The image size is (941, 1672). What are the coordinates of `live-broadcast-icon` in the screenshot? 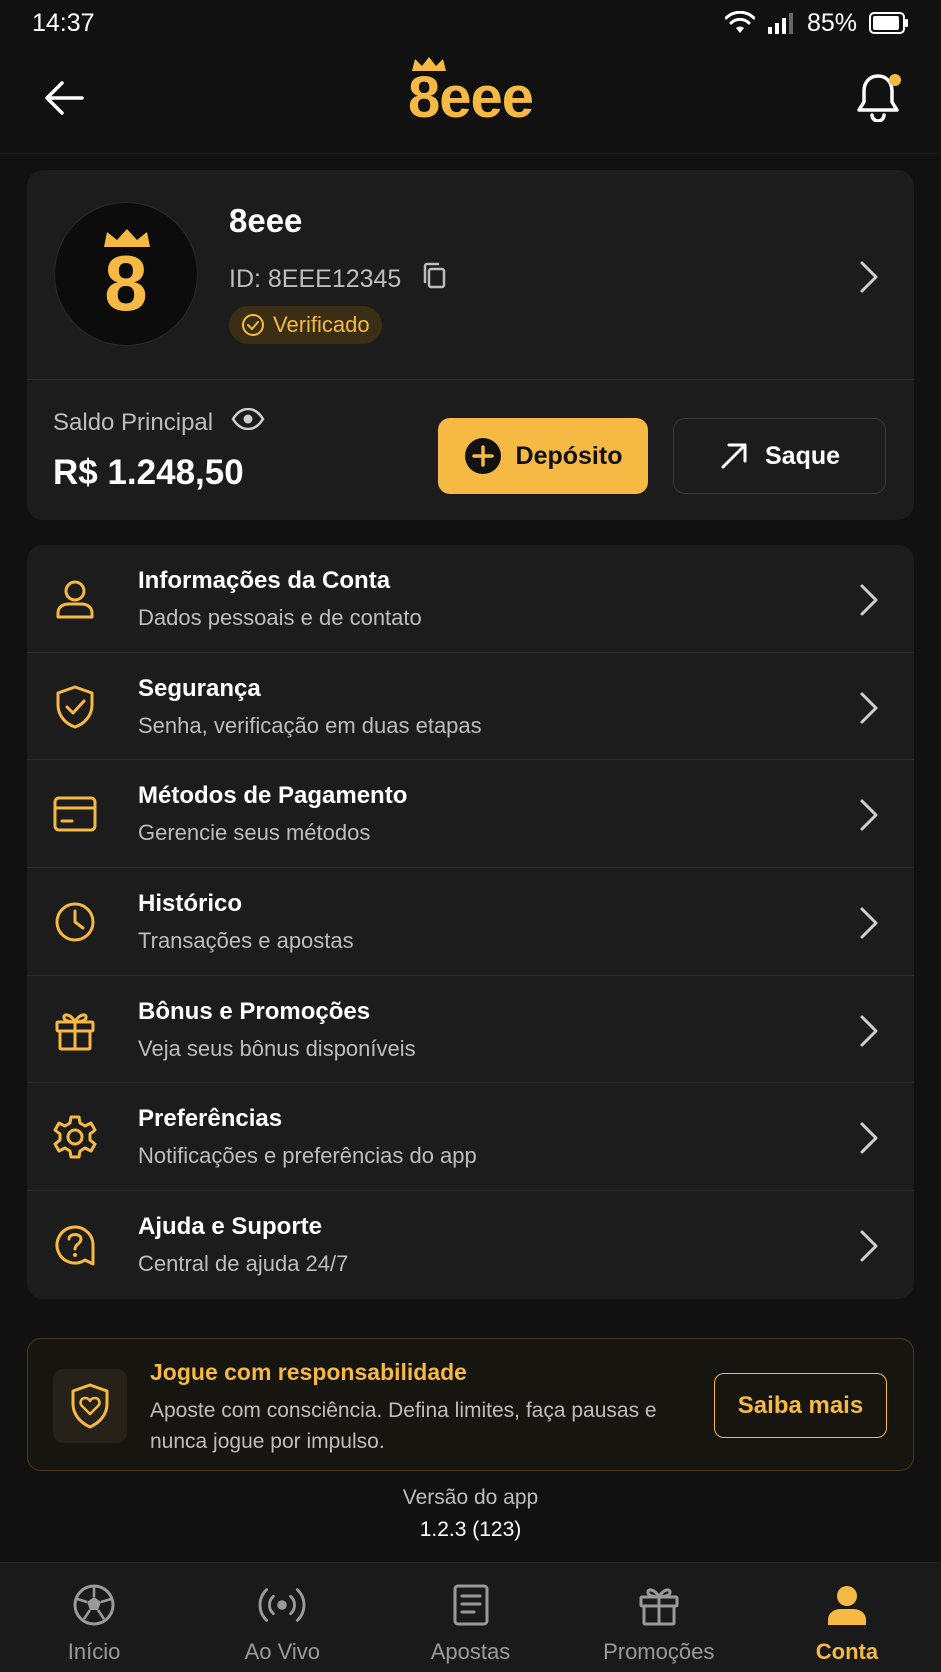 It's located at (282, 1605).